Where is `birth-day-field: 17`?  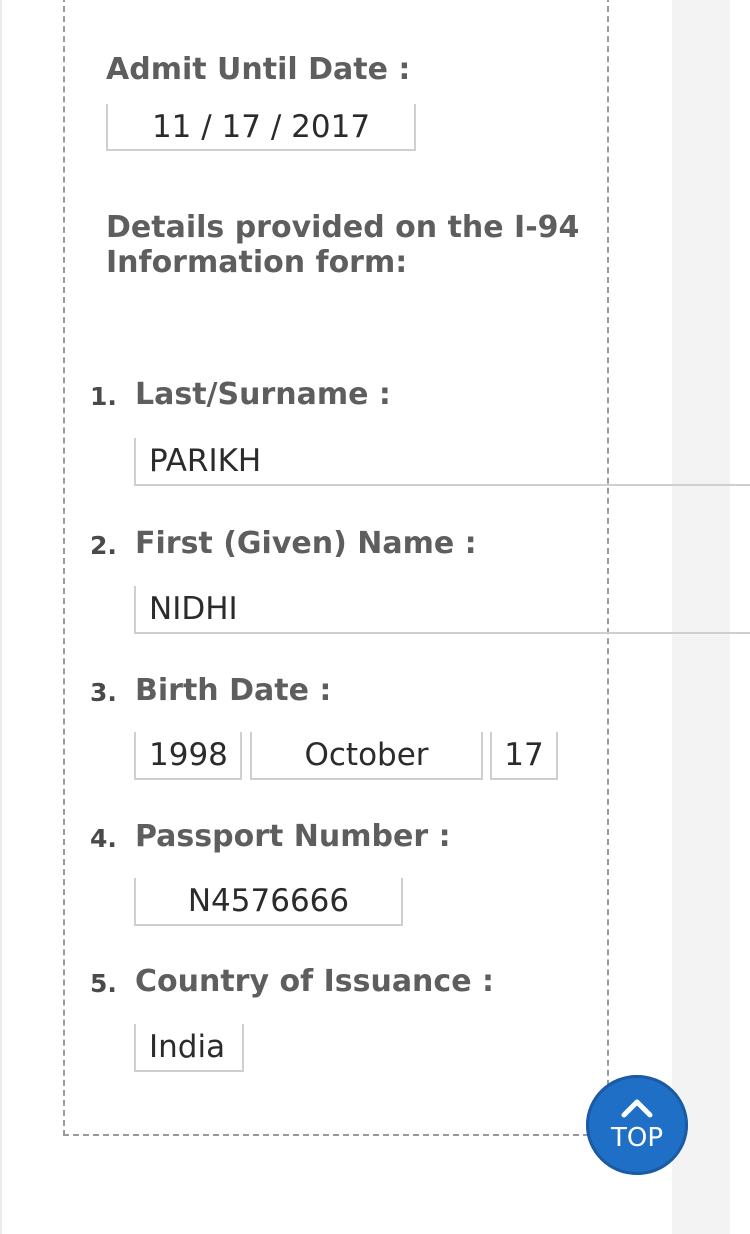
birth-day-field: 17 is located at coordinates (524, 756).